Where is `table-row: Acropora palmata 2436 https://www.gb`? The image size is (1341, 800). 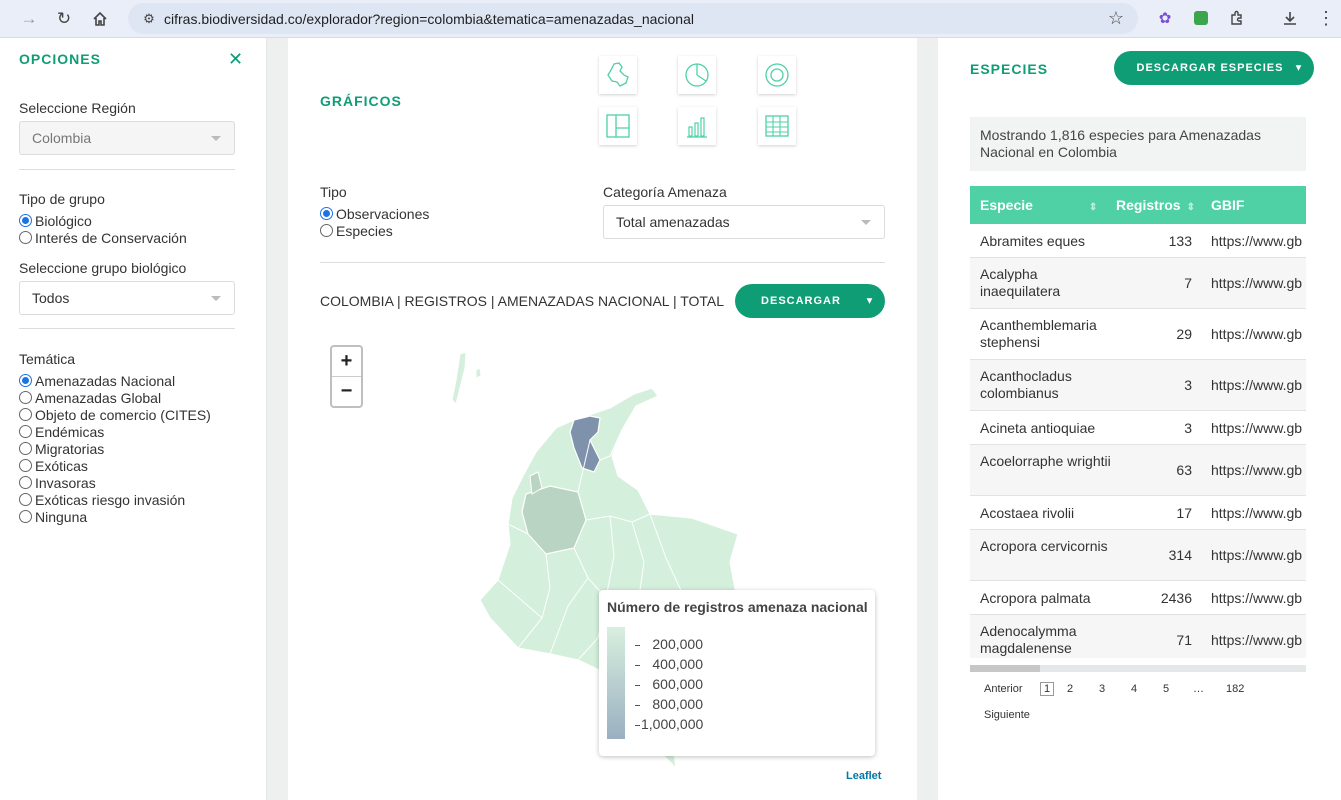
table-row: Acropora palmata 2436 https://www.gb is located at coordinates (1138, 598).